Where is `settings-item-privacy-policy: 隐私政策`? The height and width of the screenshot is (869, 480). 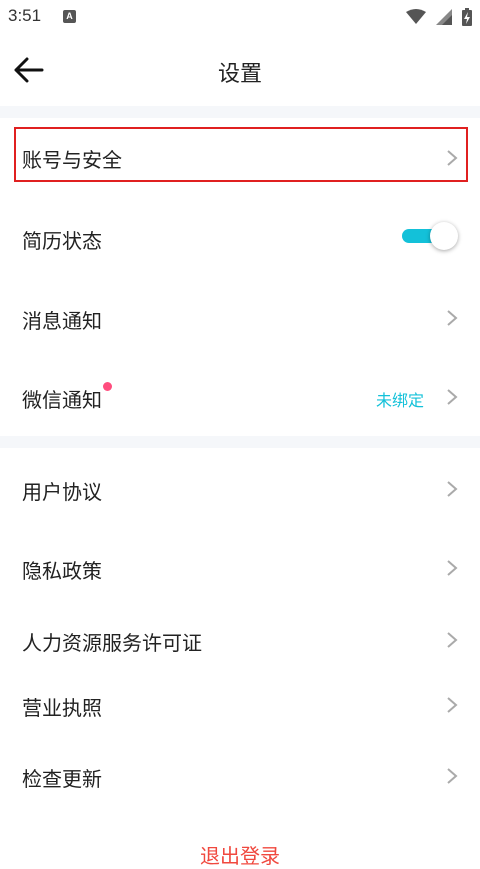
settings-item-privacy-policy: 隐私政策 is located at coordinates (240, 567).